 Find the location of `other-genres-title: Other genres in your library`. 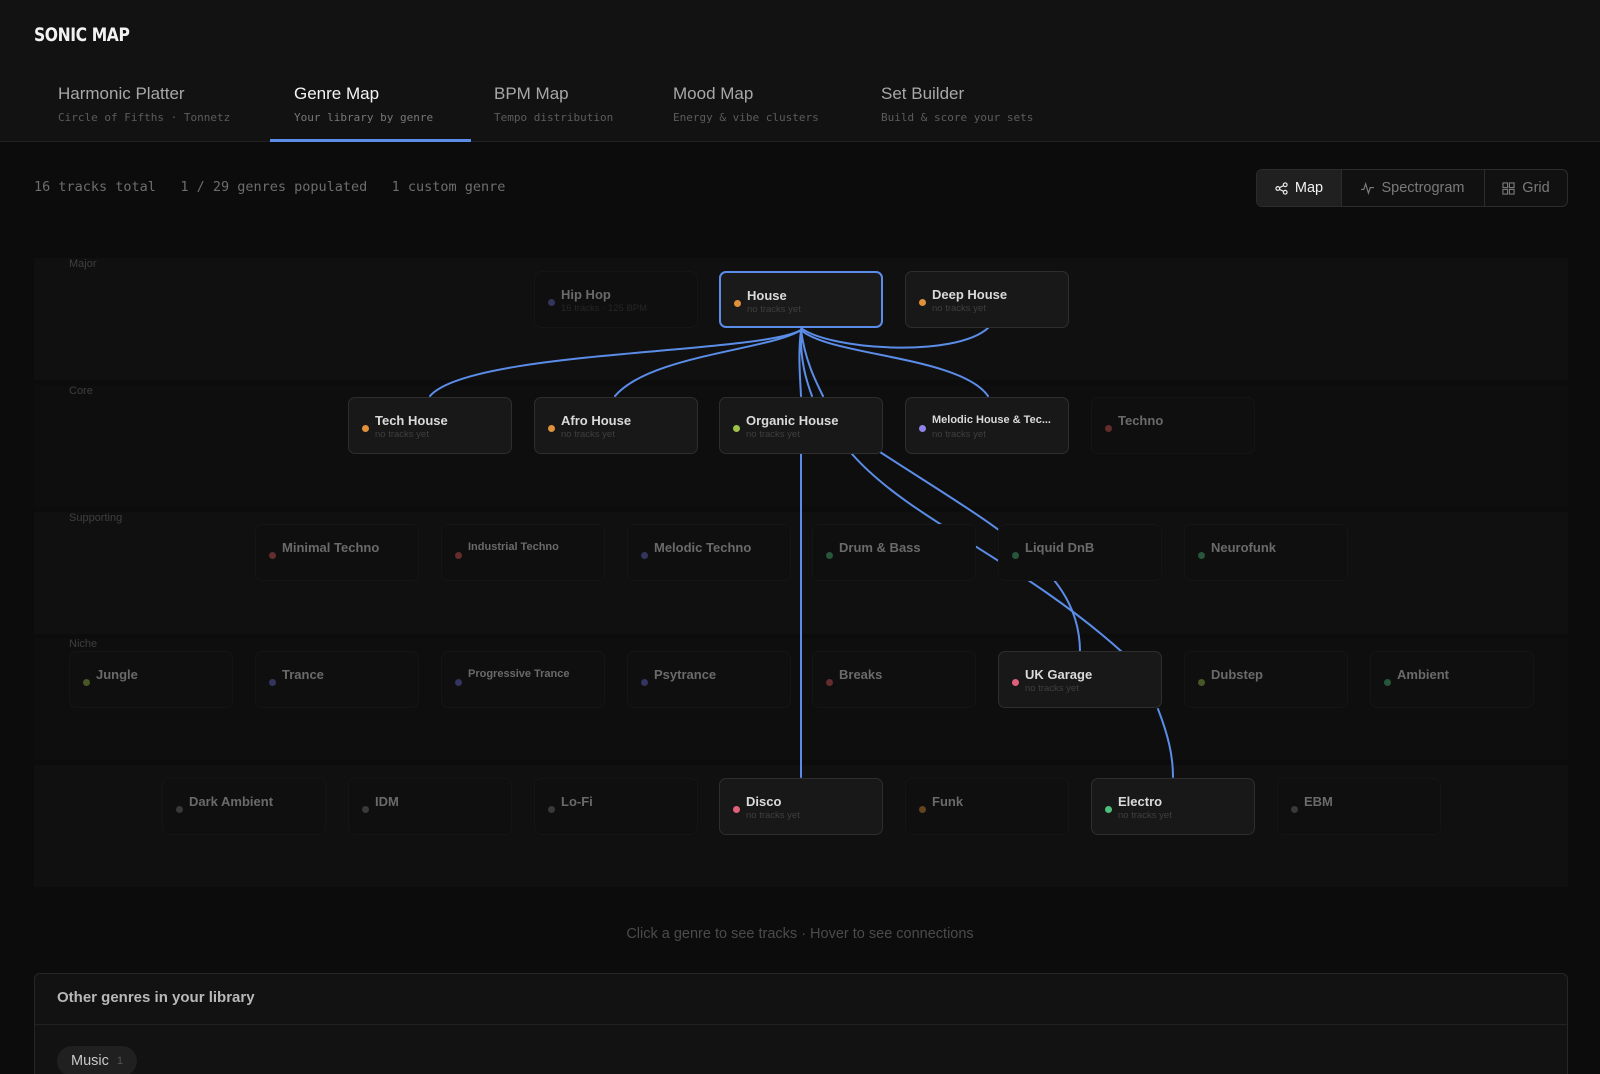

other-genres-title: Other genres in your library is located at coordinates (156, 997).